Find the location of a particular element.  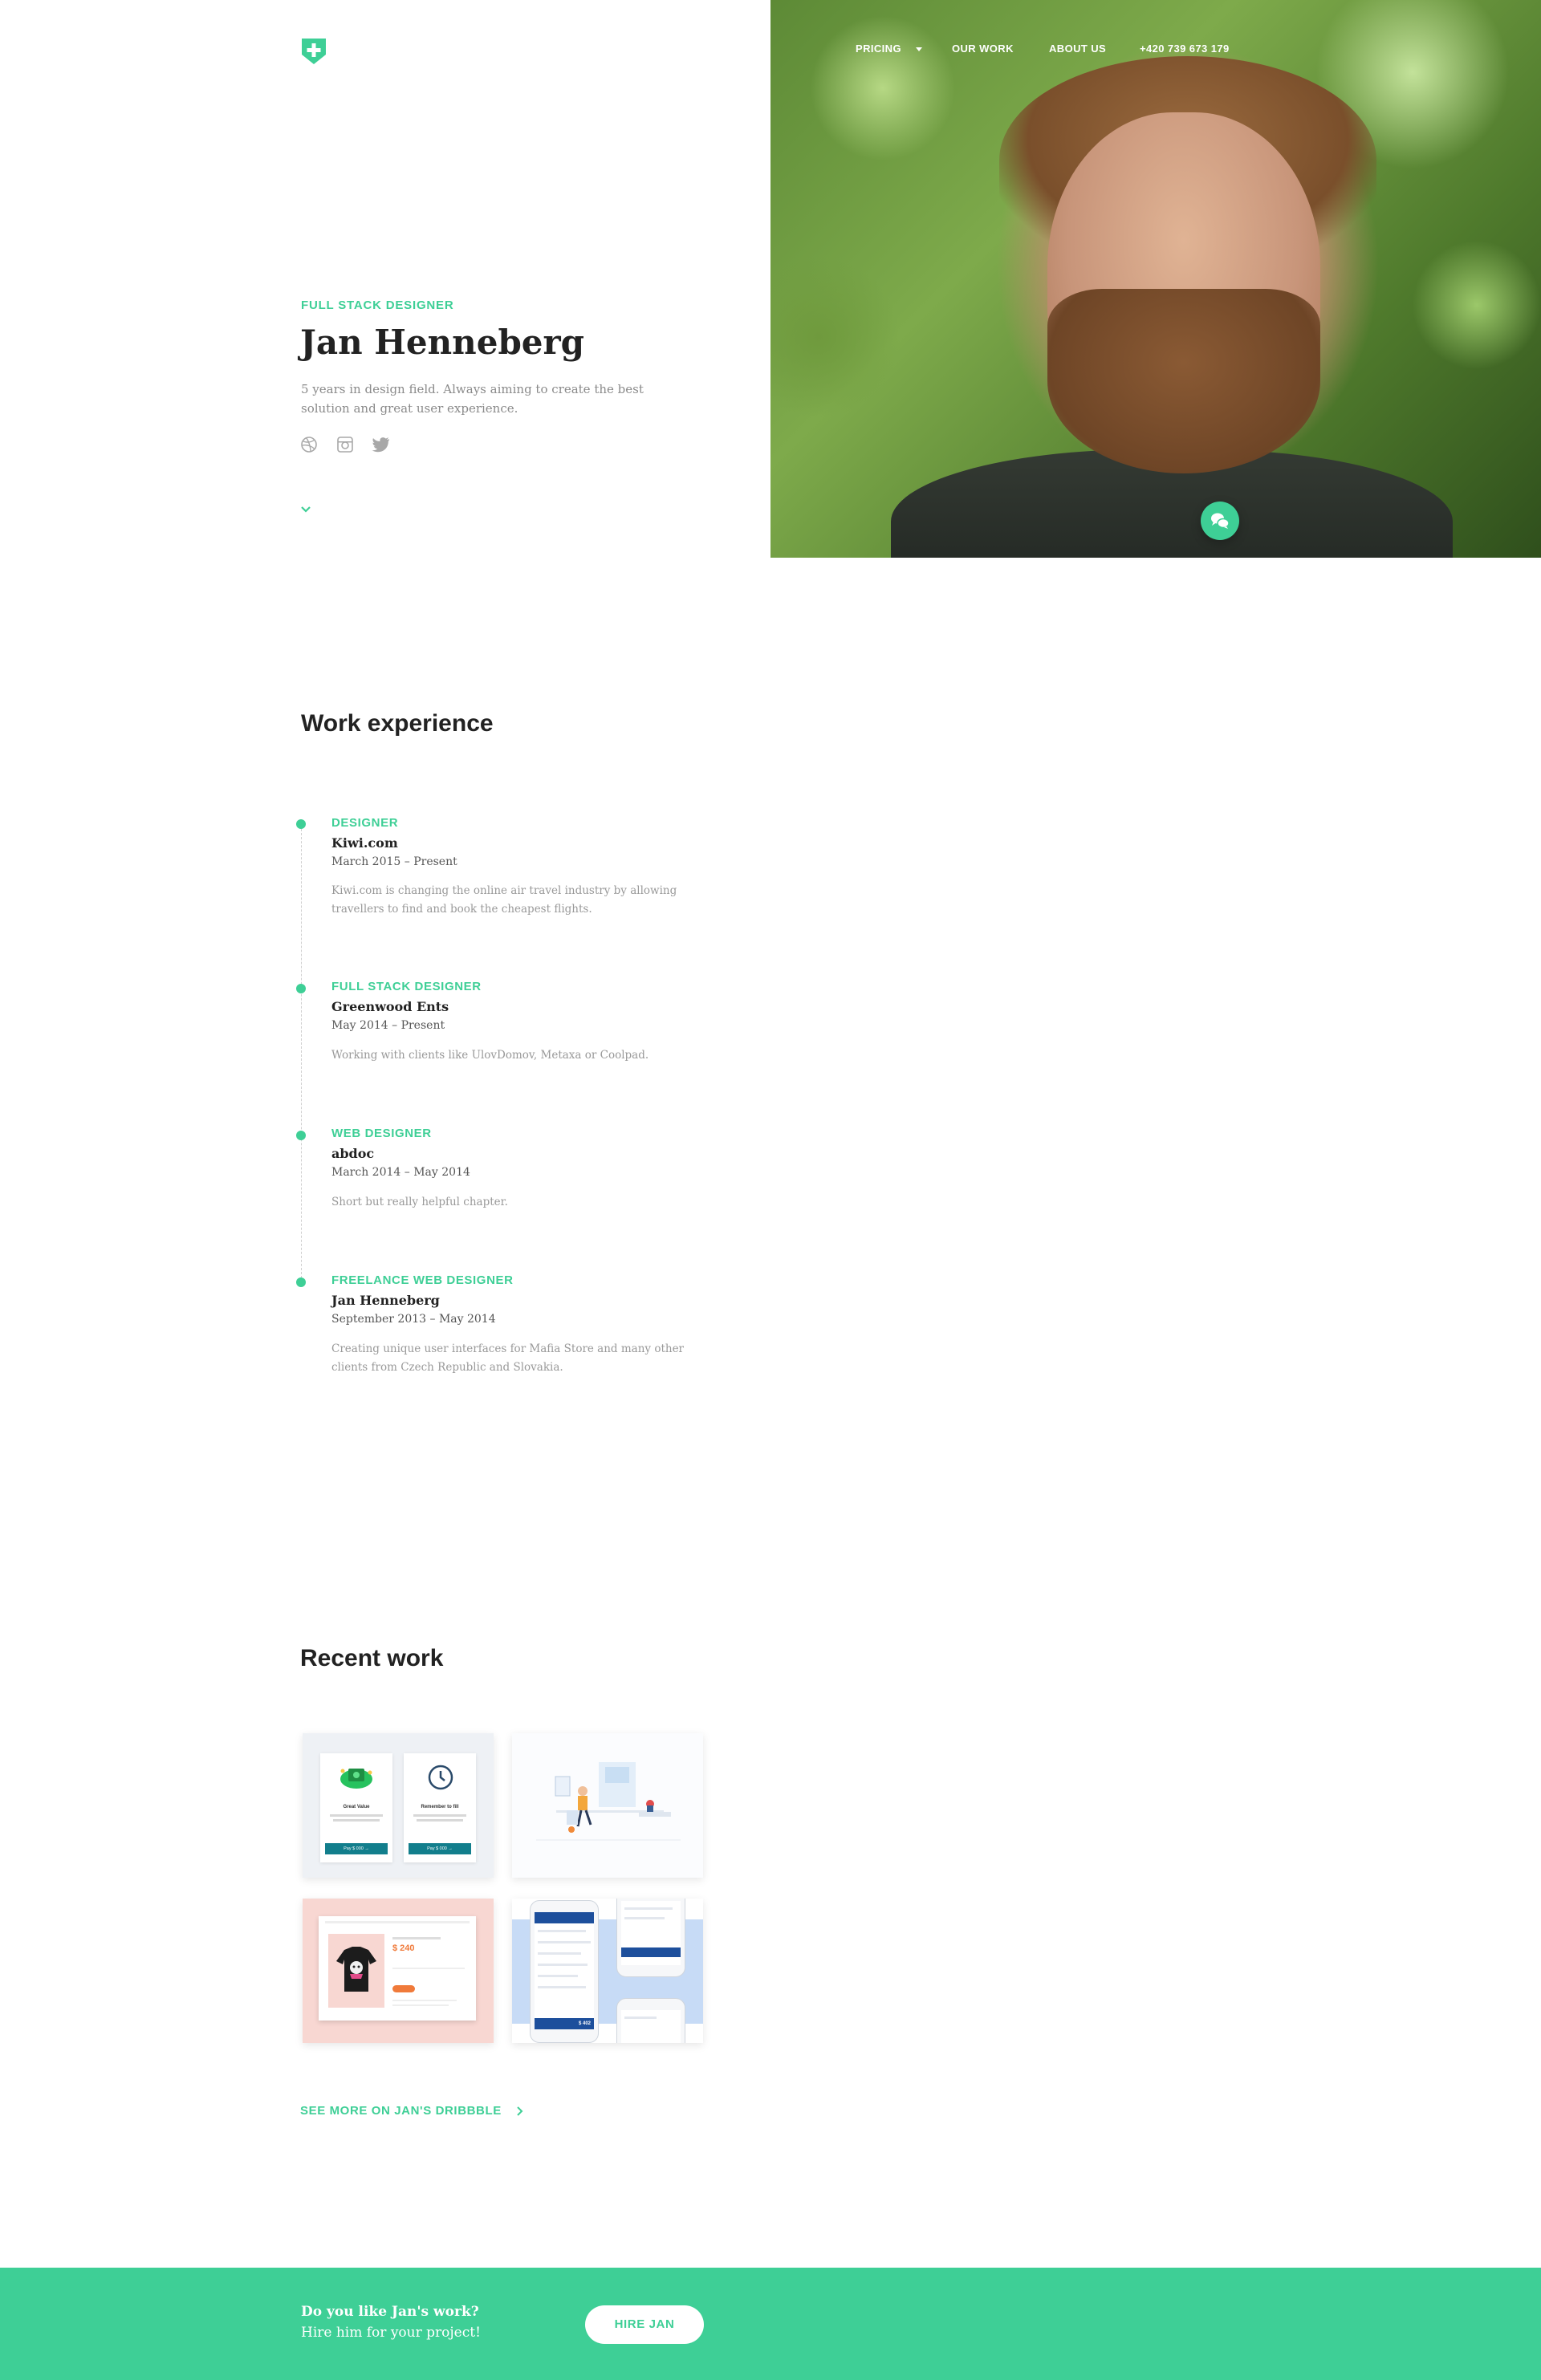

phone-screen: $ 402 is located at coordinates (564, 1971).